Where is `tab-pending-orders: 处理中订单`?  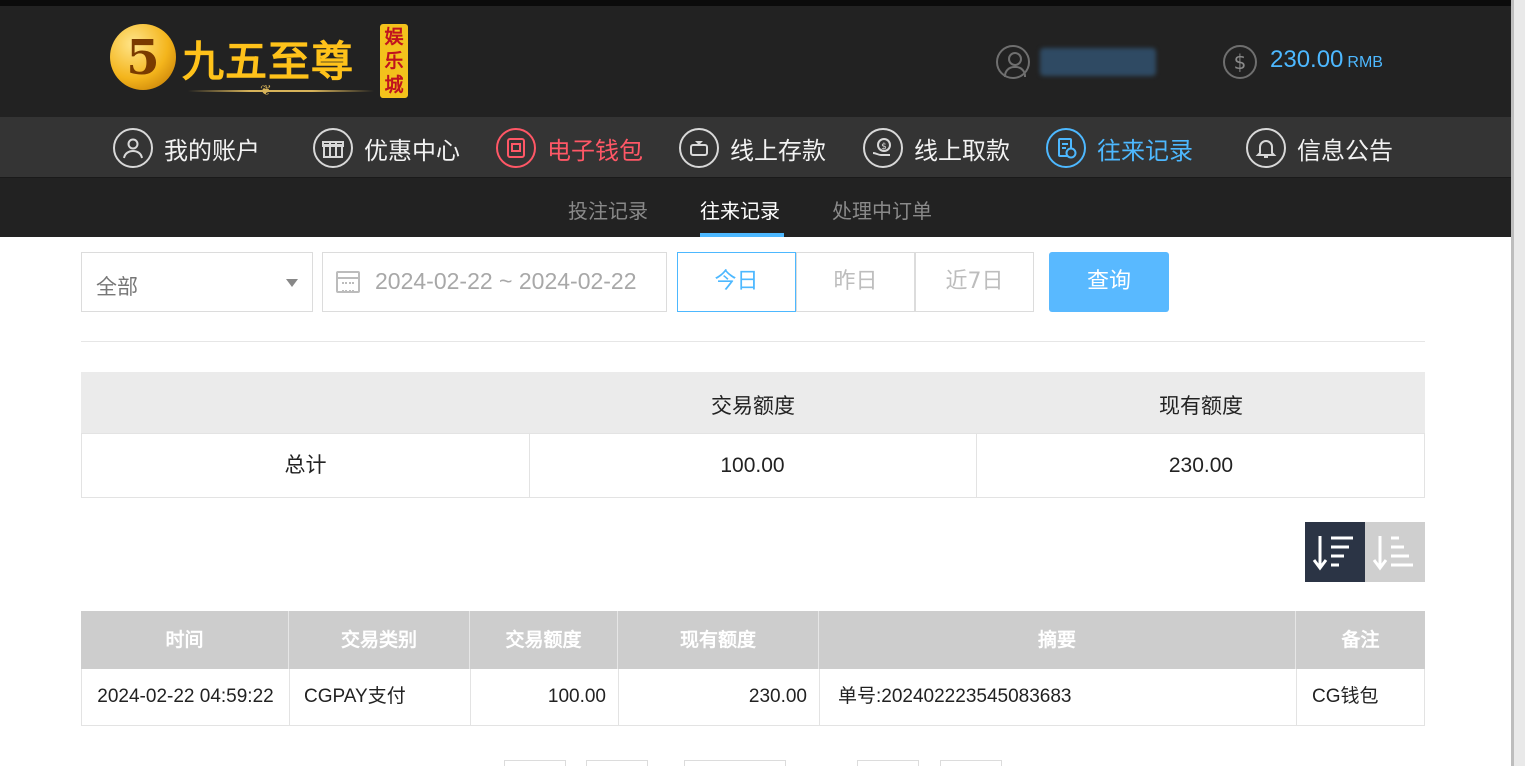
tab-pending-orders: 处理中订单 is located at coordinates (882, 209).